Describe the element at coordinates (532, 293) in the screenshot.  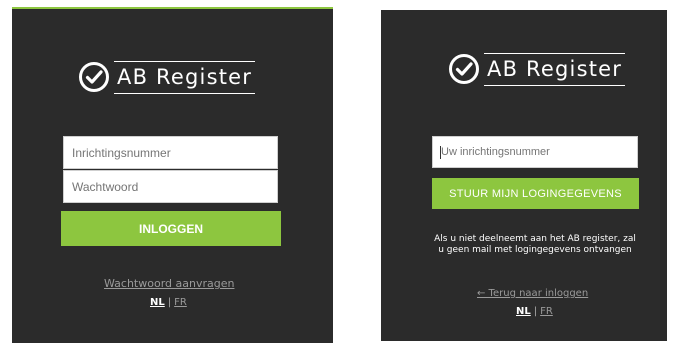
I see `back-to-login-link: ← Terug naar inloggen` at that location.